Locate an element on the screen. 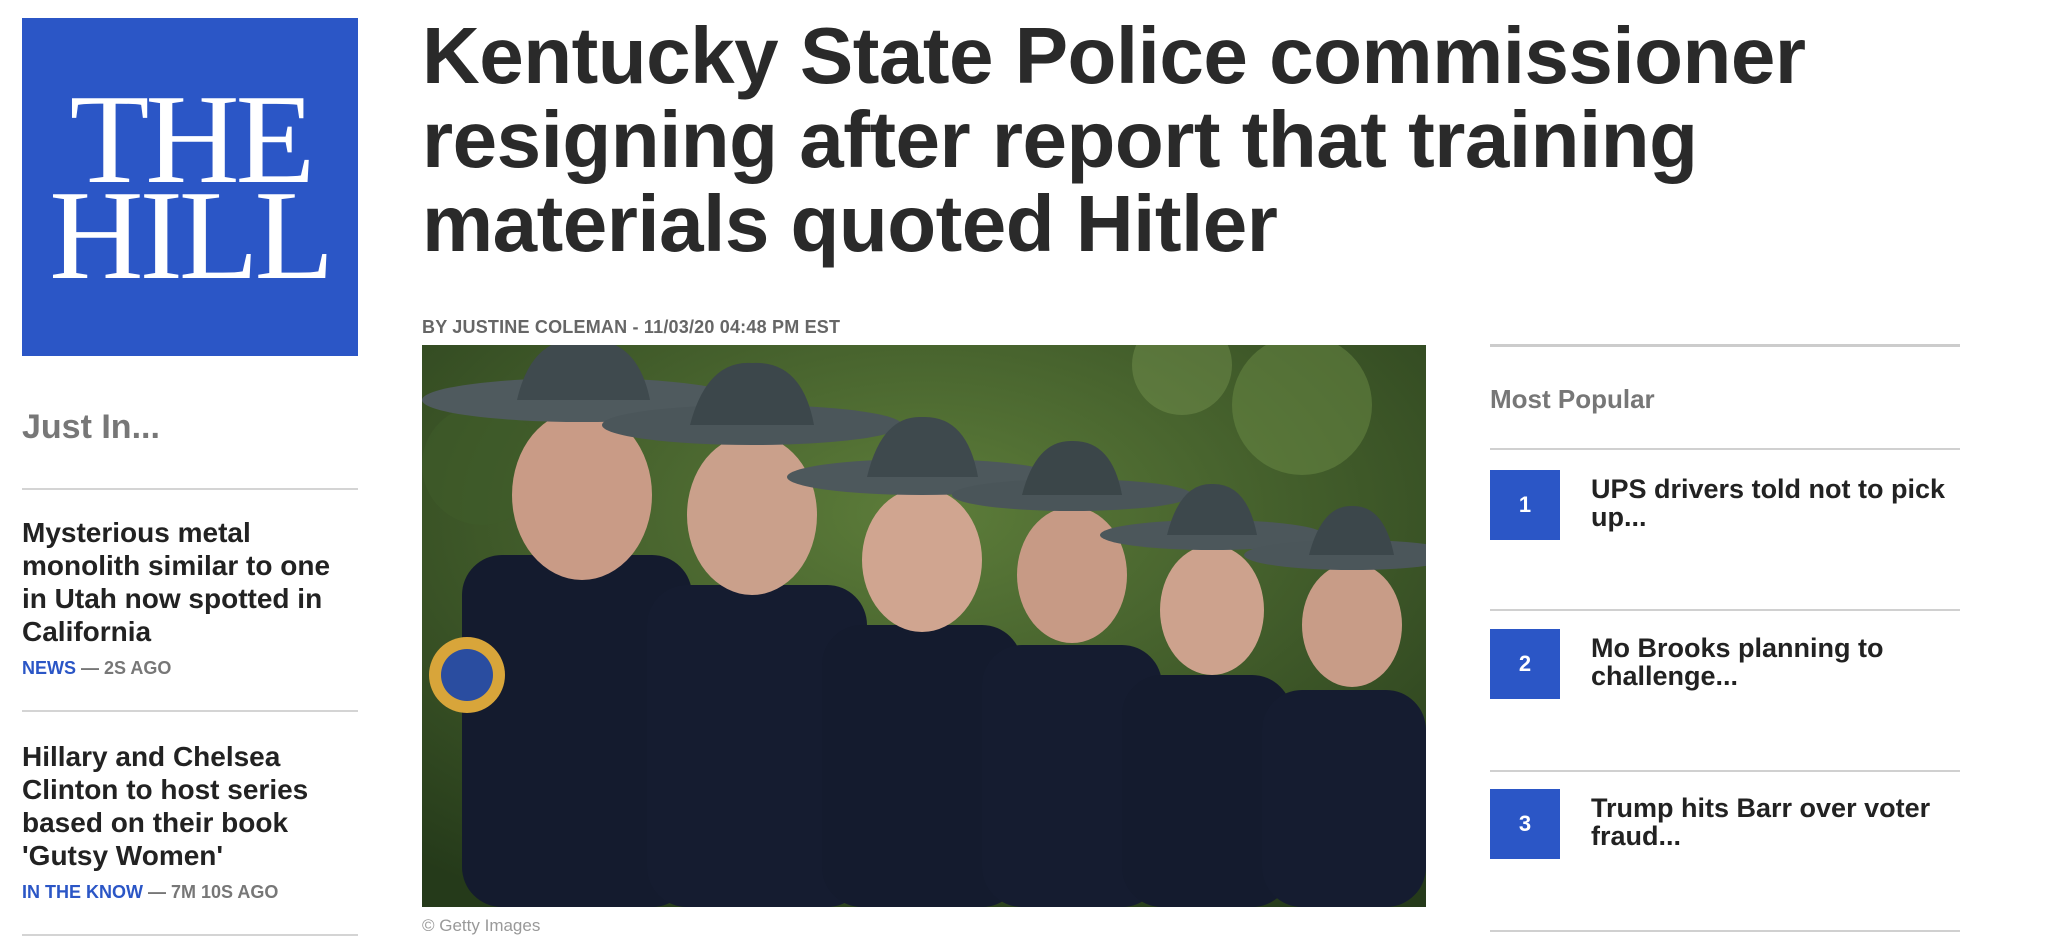  site-logo: THE HILL is located at coordinates (190, 187).